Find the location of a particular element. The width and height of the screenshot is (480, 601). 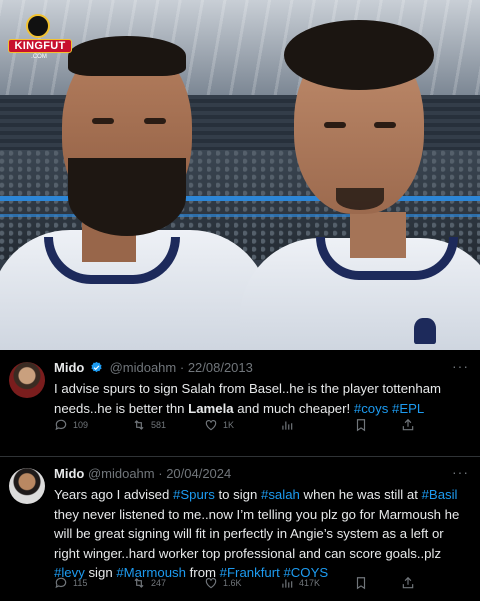

like-button: 1.6K is located at coordinates (223, 583).